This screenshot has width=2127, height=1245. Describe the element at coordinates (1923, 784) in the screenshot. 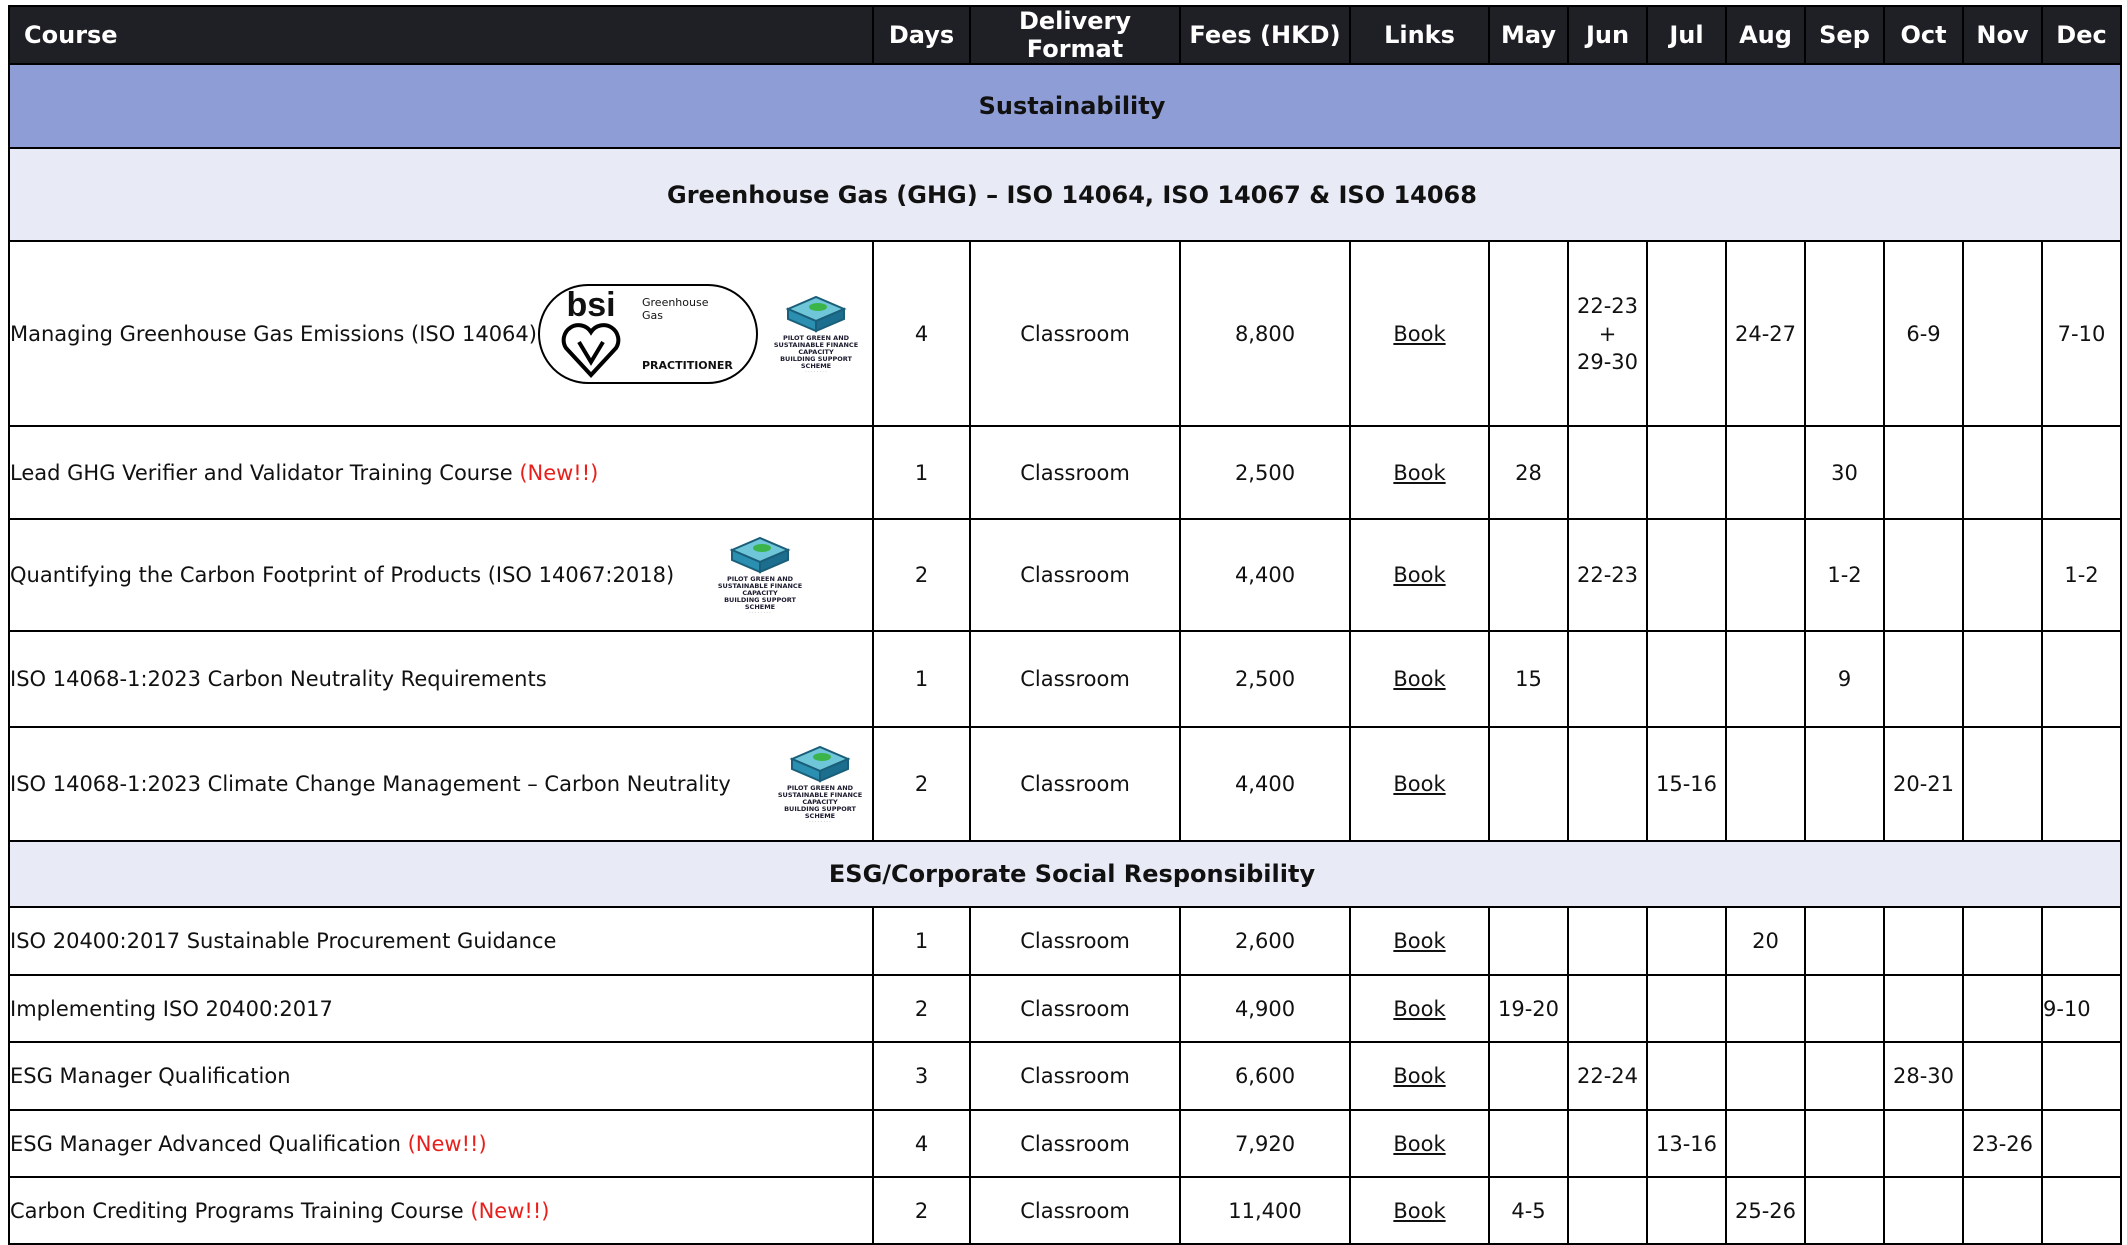

I see `date-cell-oct: 20-21` at that location.